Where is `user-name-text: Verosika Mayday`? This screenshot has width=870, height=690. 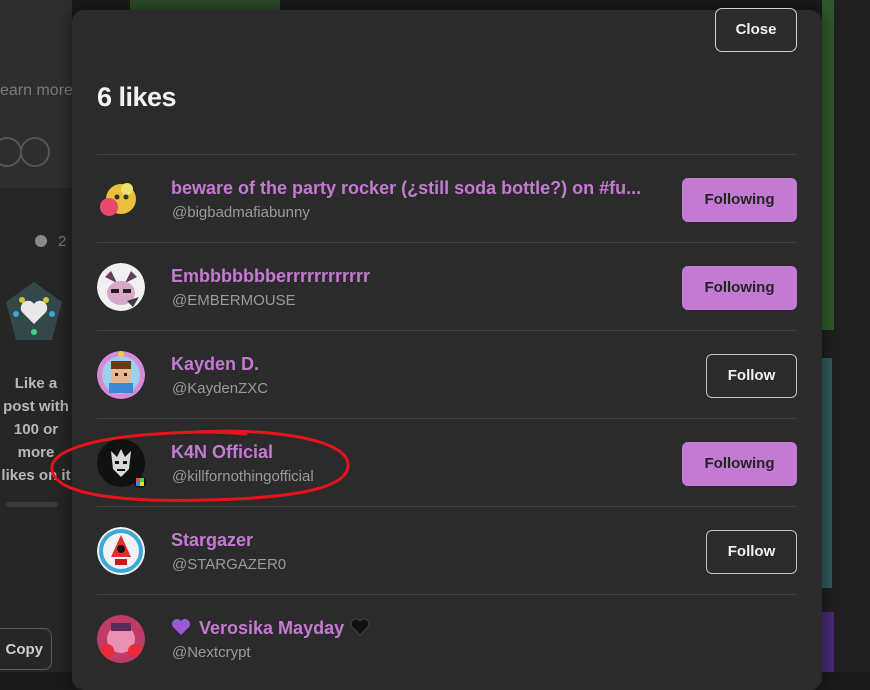
user-name-text: Verosika Mayday is located at coordinates (272, 628).